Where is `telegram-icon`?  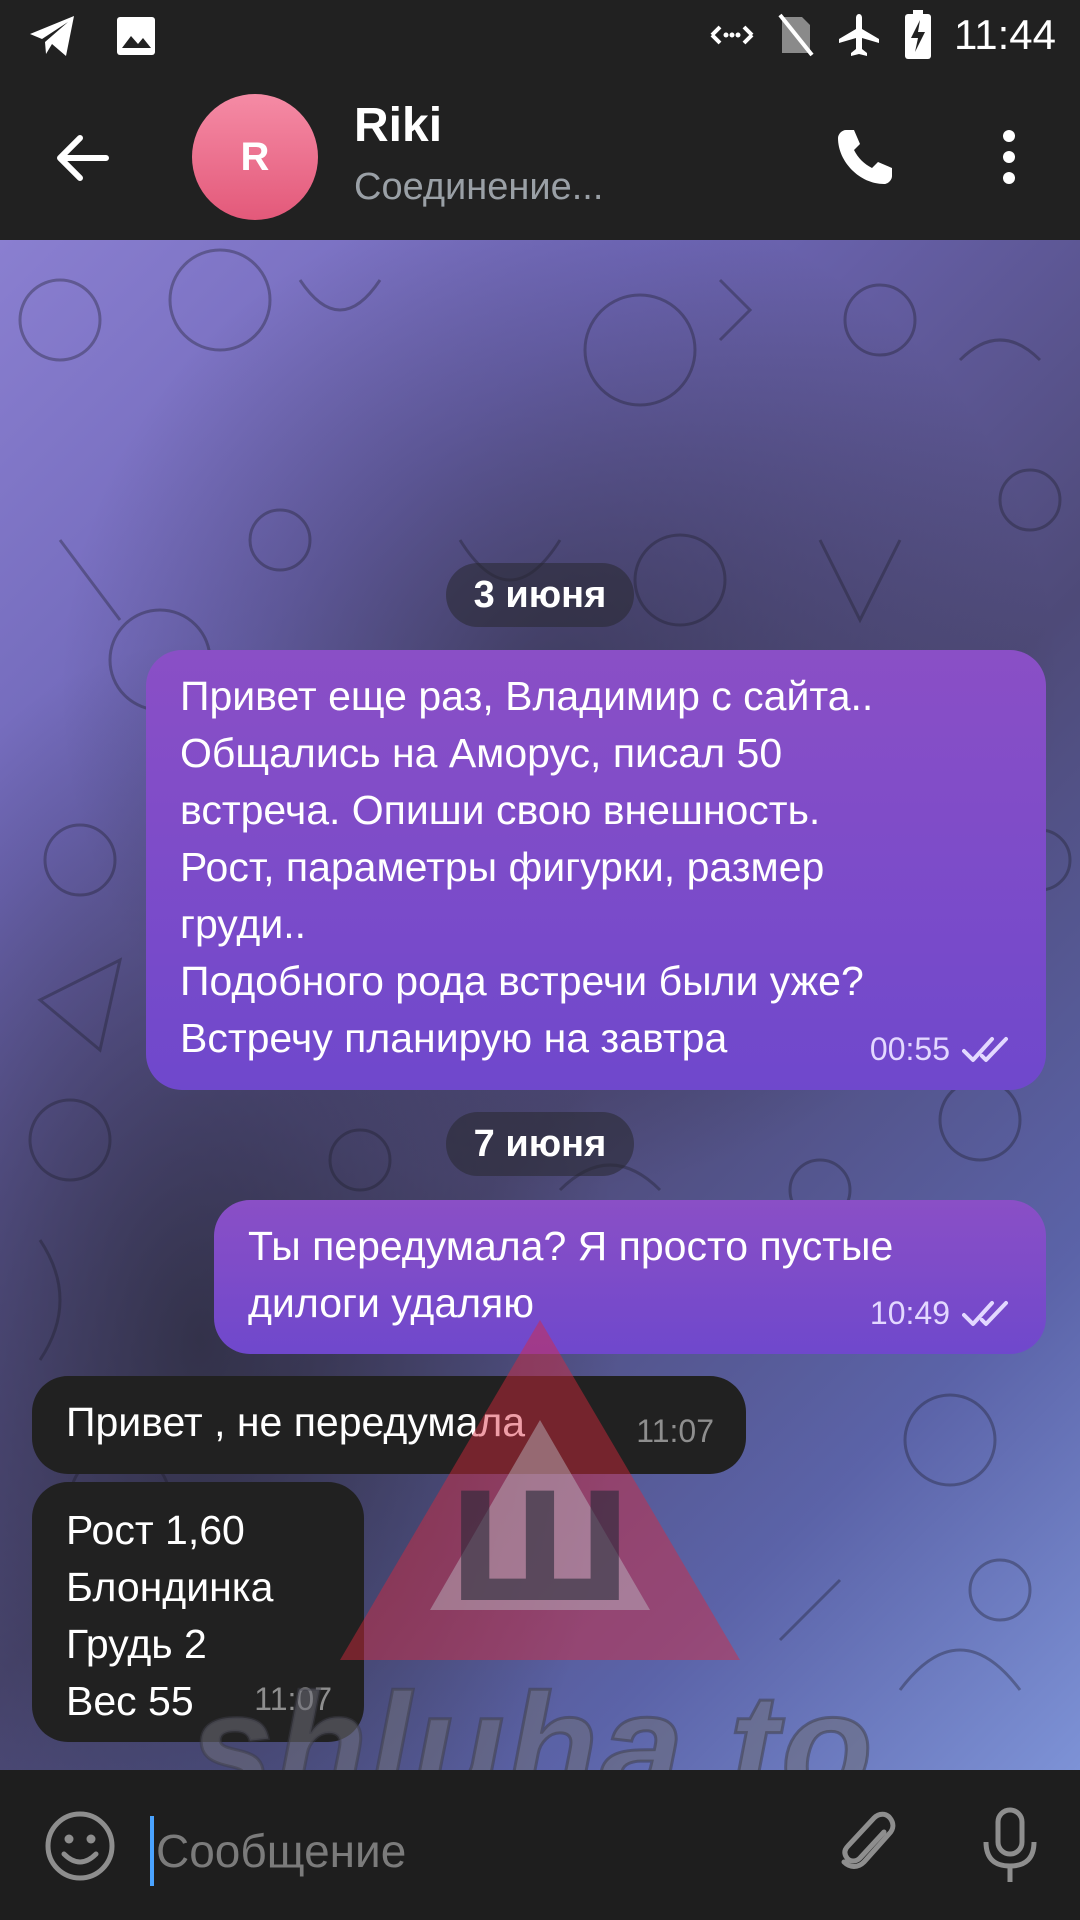
telegram-icon is located at coordinates (52, 36).